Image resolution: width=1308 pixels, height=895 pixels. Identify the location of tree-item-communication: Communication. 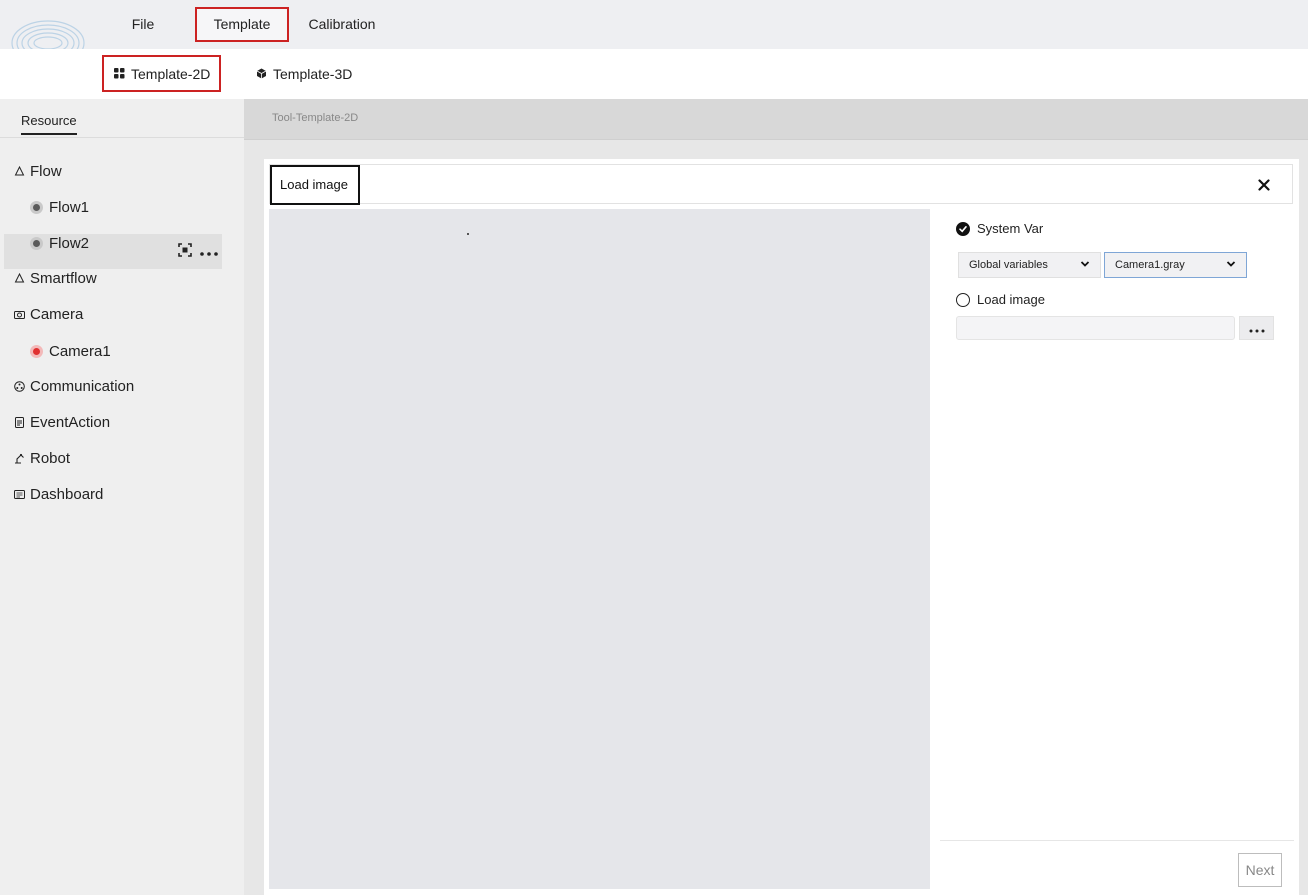
(74, 386).